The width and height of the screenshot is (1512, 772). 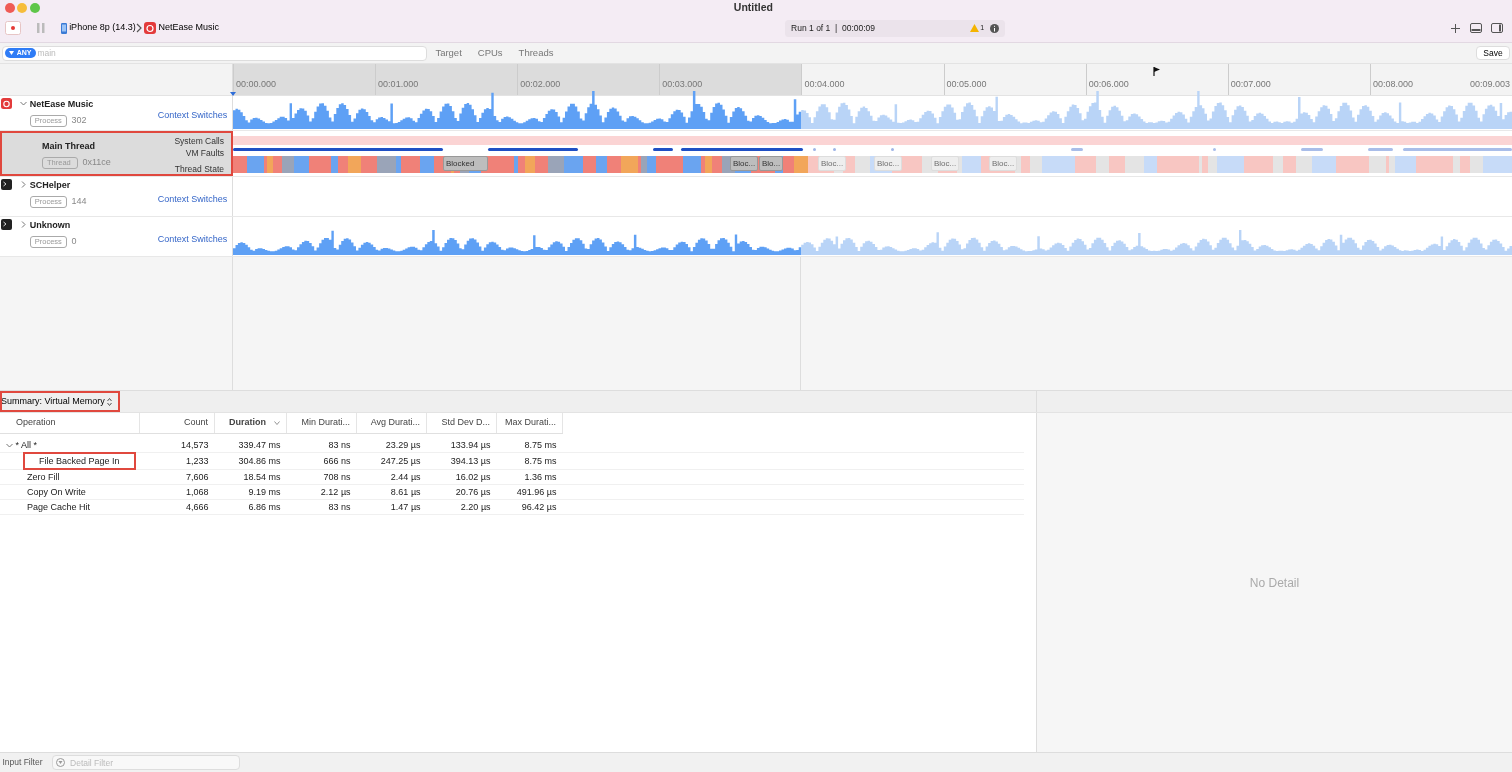 I want to click on zoom-button, so click(x=34, y=8).